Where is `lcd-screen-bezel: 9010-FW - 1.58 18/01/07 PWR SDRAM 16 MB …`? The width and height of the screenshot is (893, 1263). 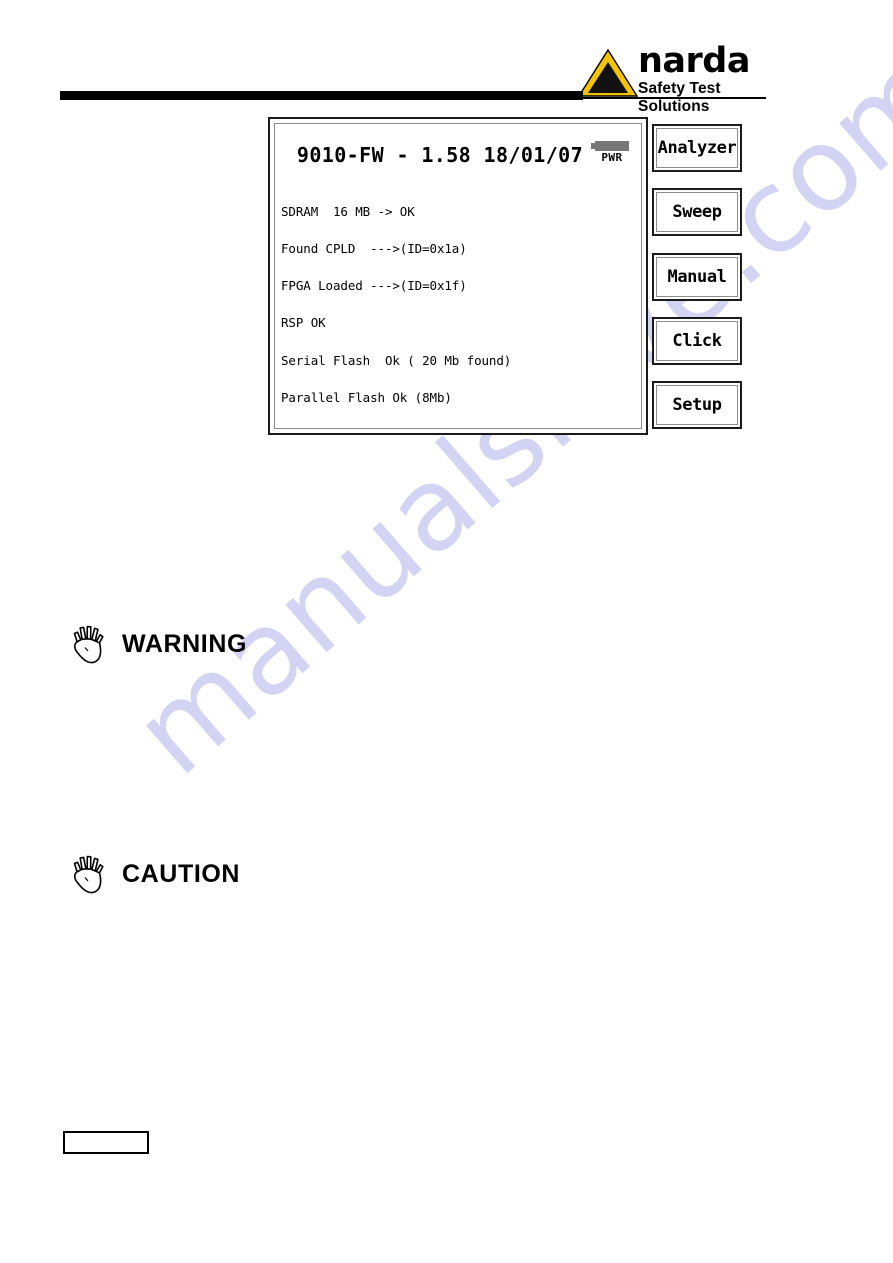
lcd-screen-bezel: 9010-FW - 1.58 18/01/07 PWR SDRAM 16 MB … is located at coordinates (458, 276).